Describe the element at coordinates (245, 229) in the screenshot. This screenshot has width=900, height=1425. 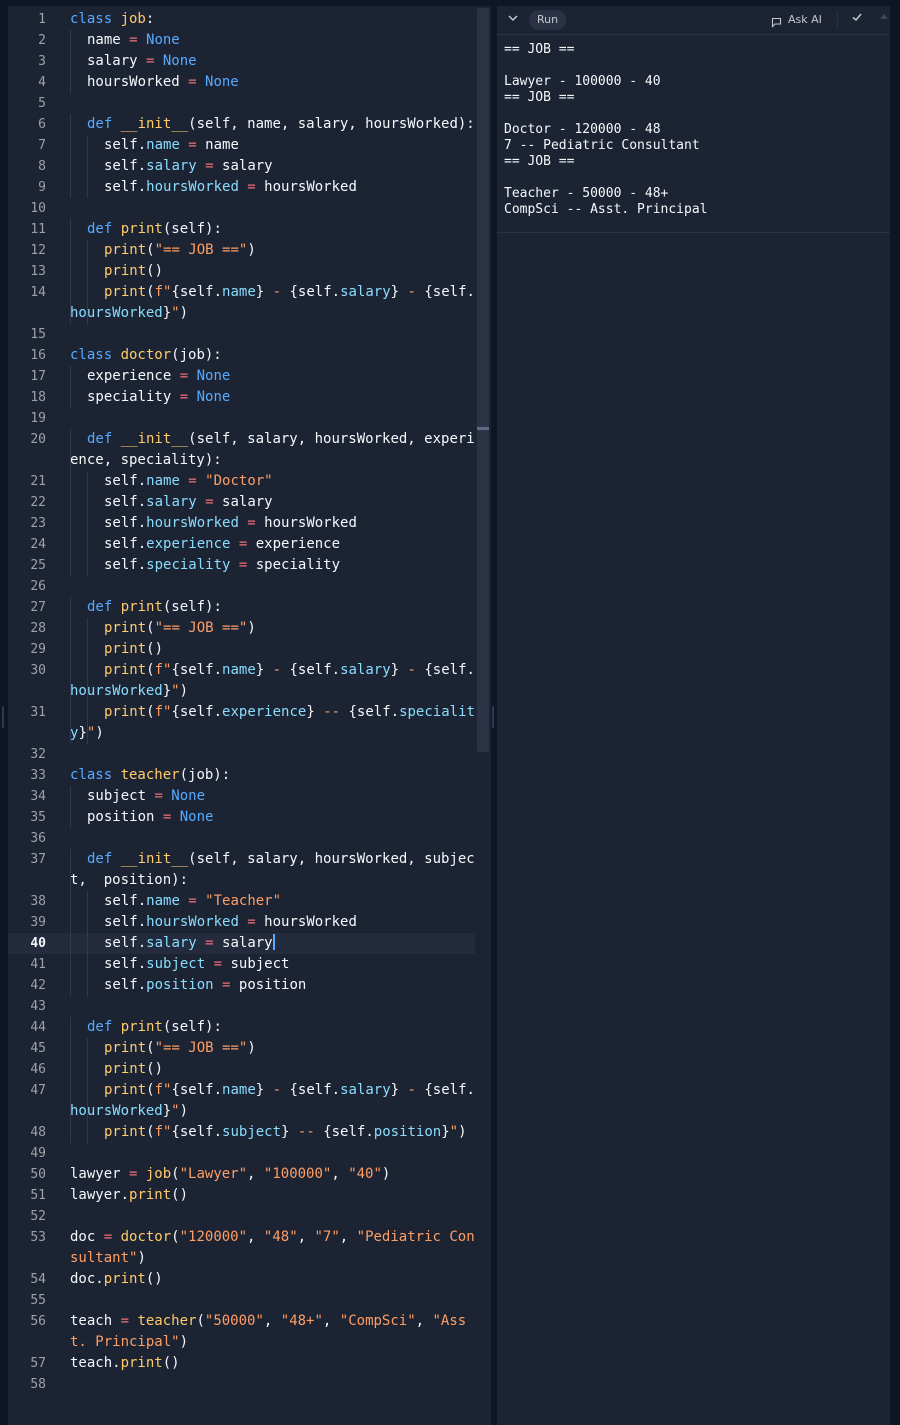
I see `code-line: 11 def print(self):` at that location.